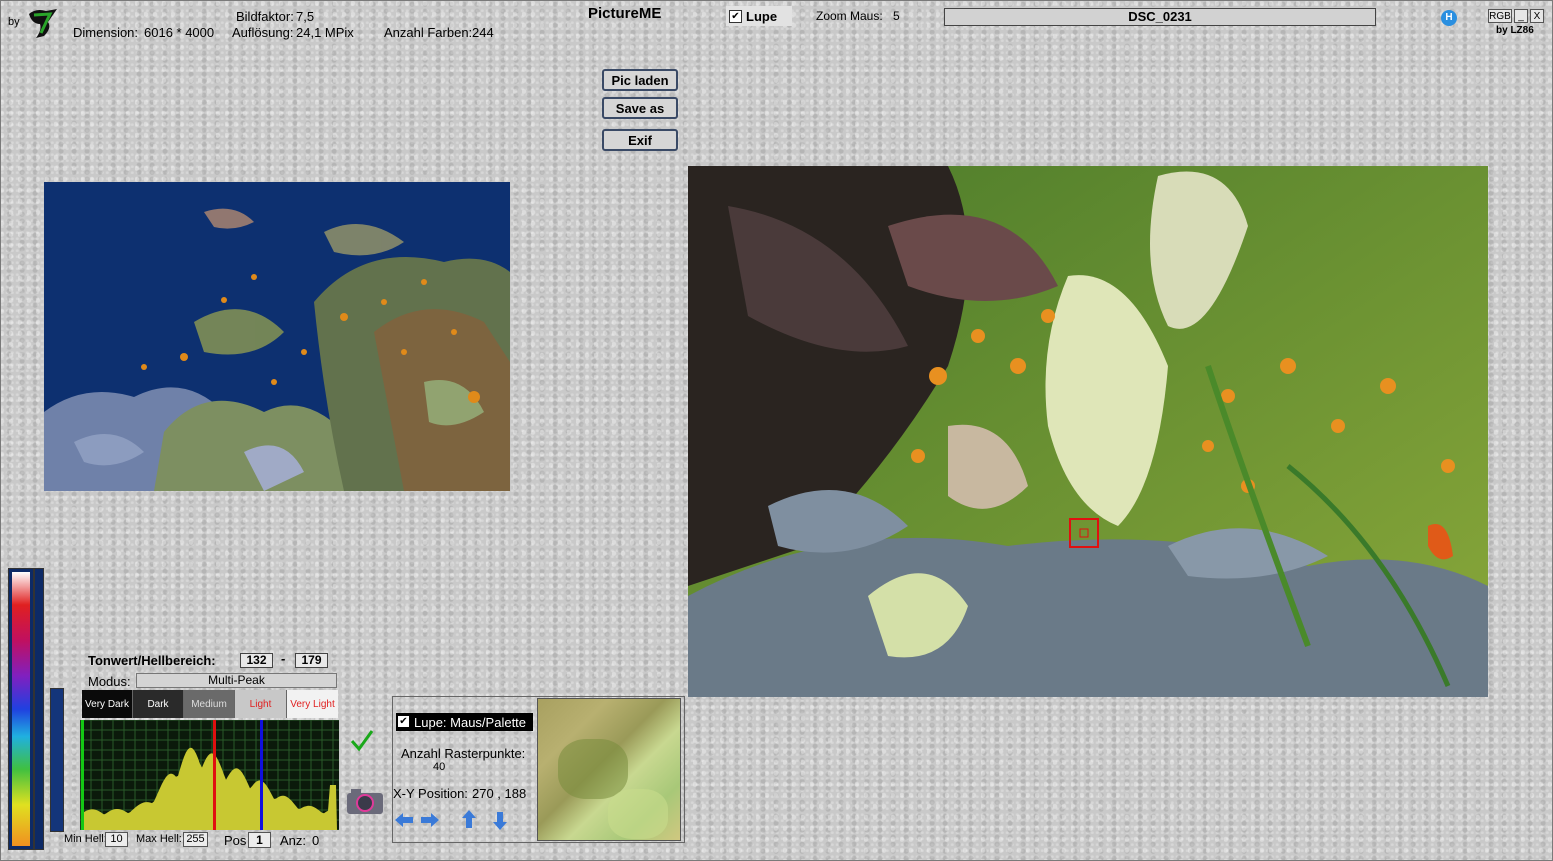 The height and width of the screenshot is (861, 1553). I want to click on min-hell-value: 10, so click(116, 839).